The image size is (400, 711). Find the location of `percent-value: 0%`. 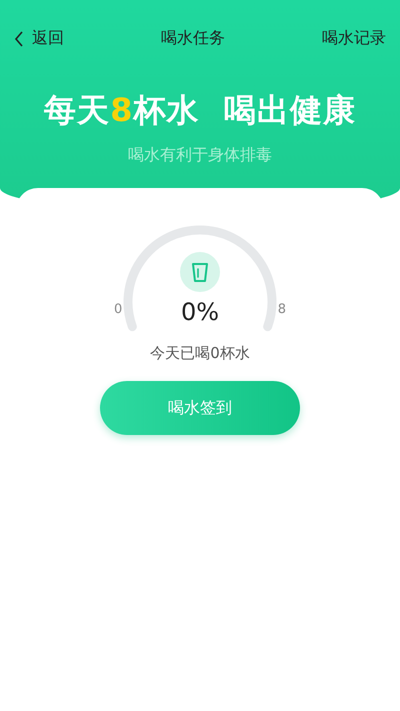

percent-value: 0% is located at coordinates (200, 312).